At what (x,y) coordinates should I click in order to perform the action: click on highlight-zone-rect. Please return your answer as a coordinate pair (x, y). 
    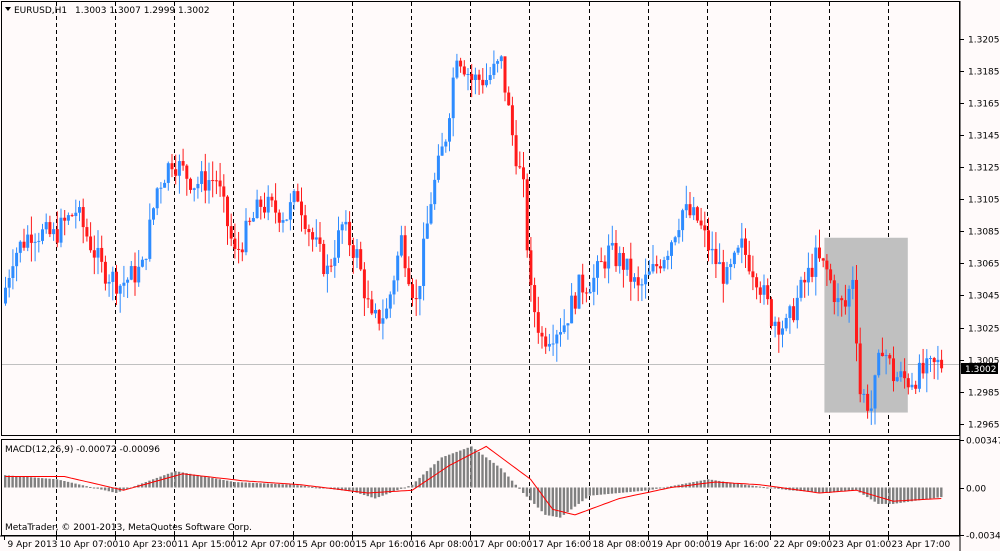
    Looking at the image, I should click on (866, 325).